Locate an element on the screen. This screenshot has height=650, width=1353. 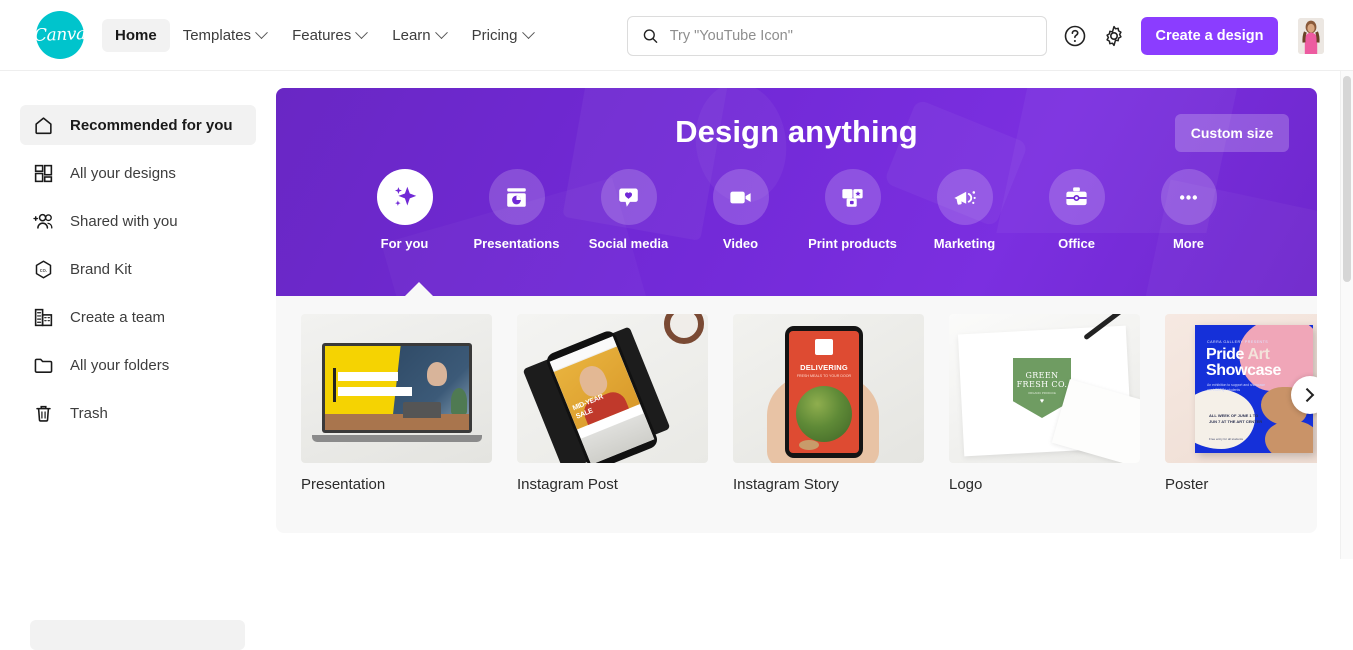
category-tab-marketing: Marketing is located at coordinates (965, 210).